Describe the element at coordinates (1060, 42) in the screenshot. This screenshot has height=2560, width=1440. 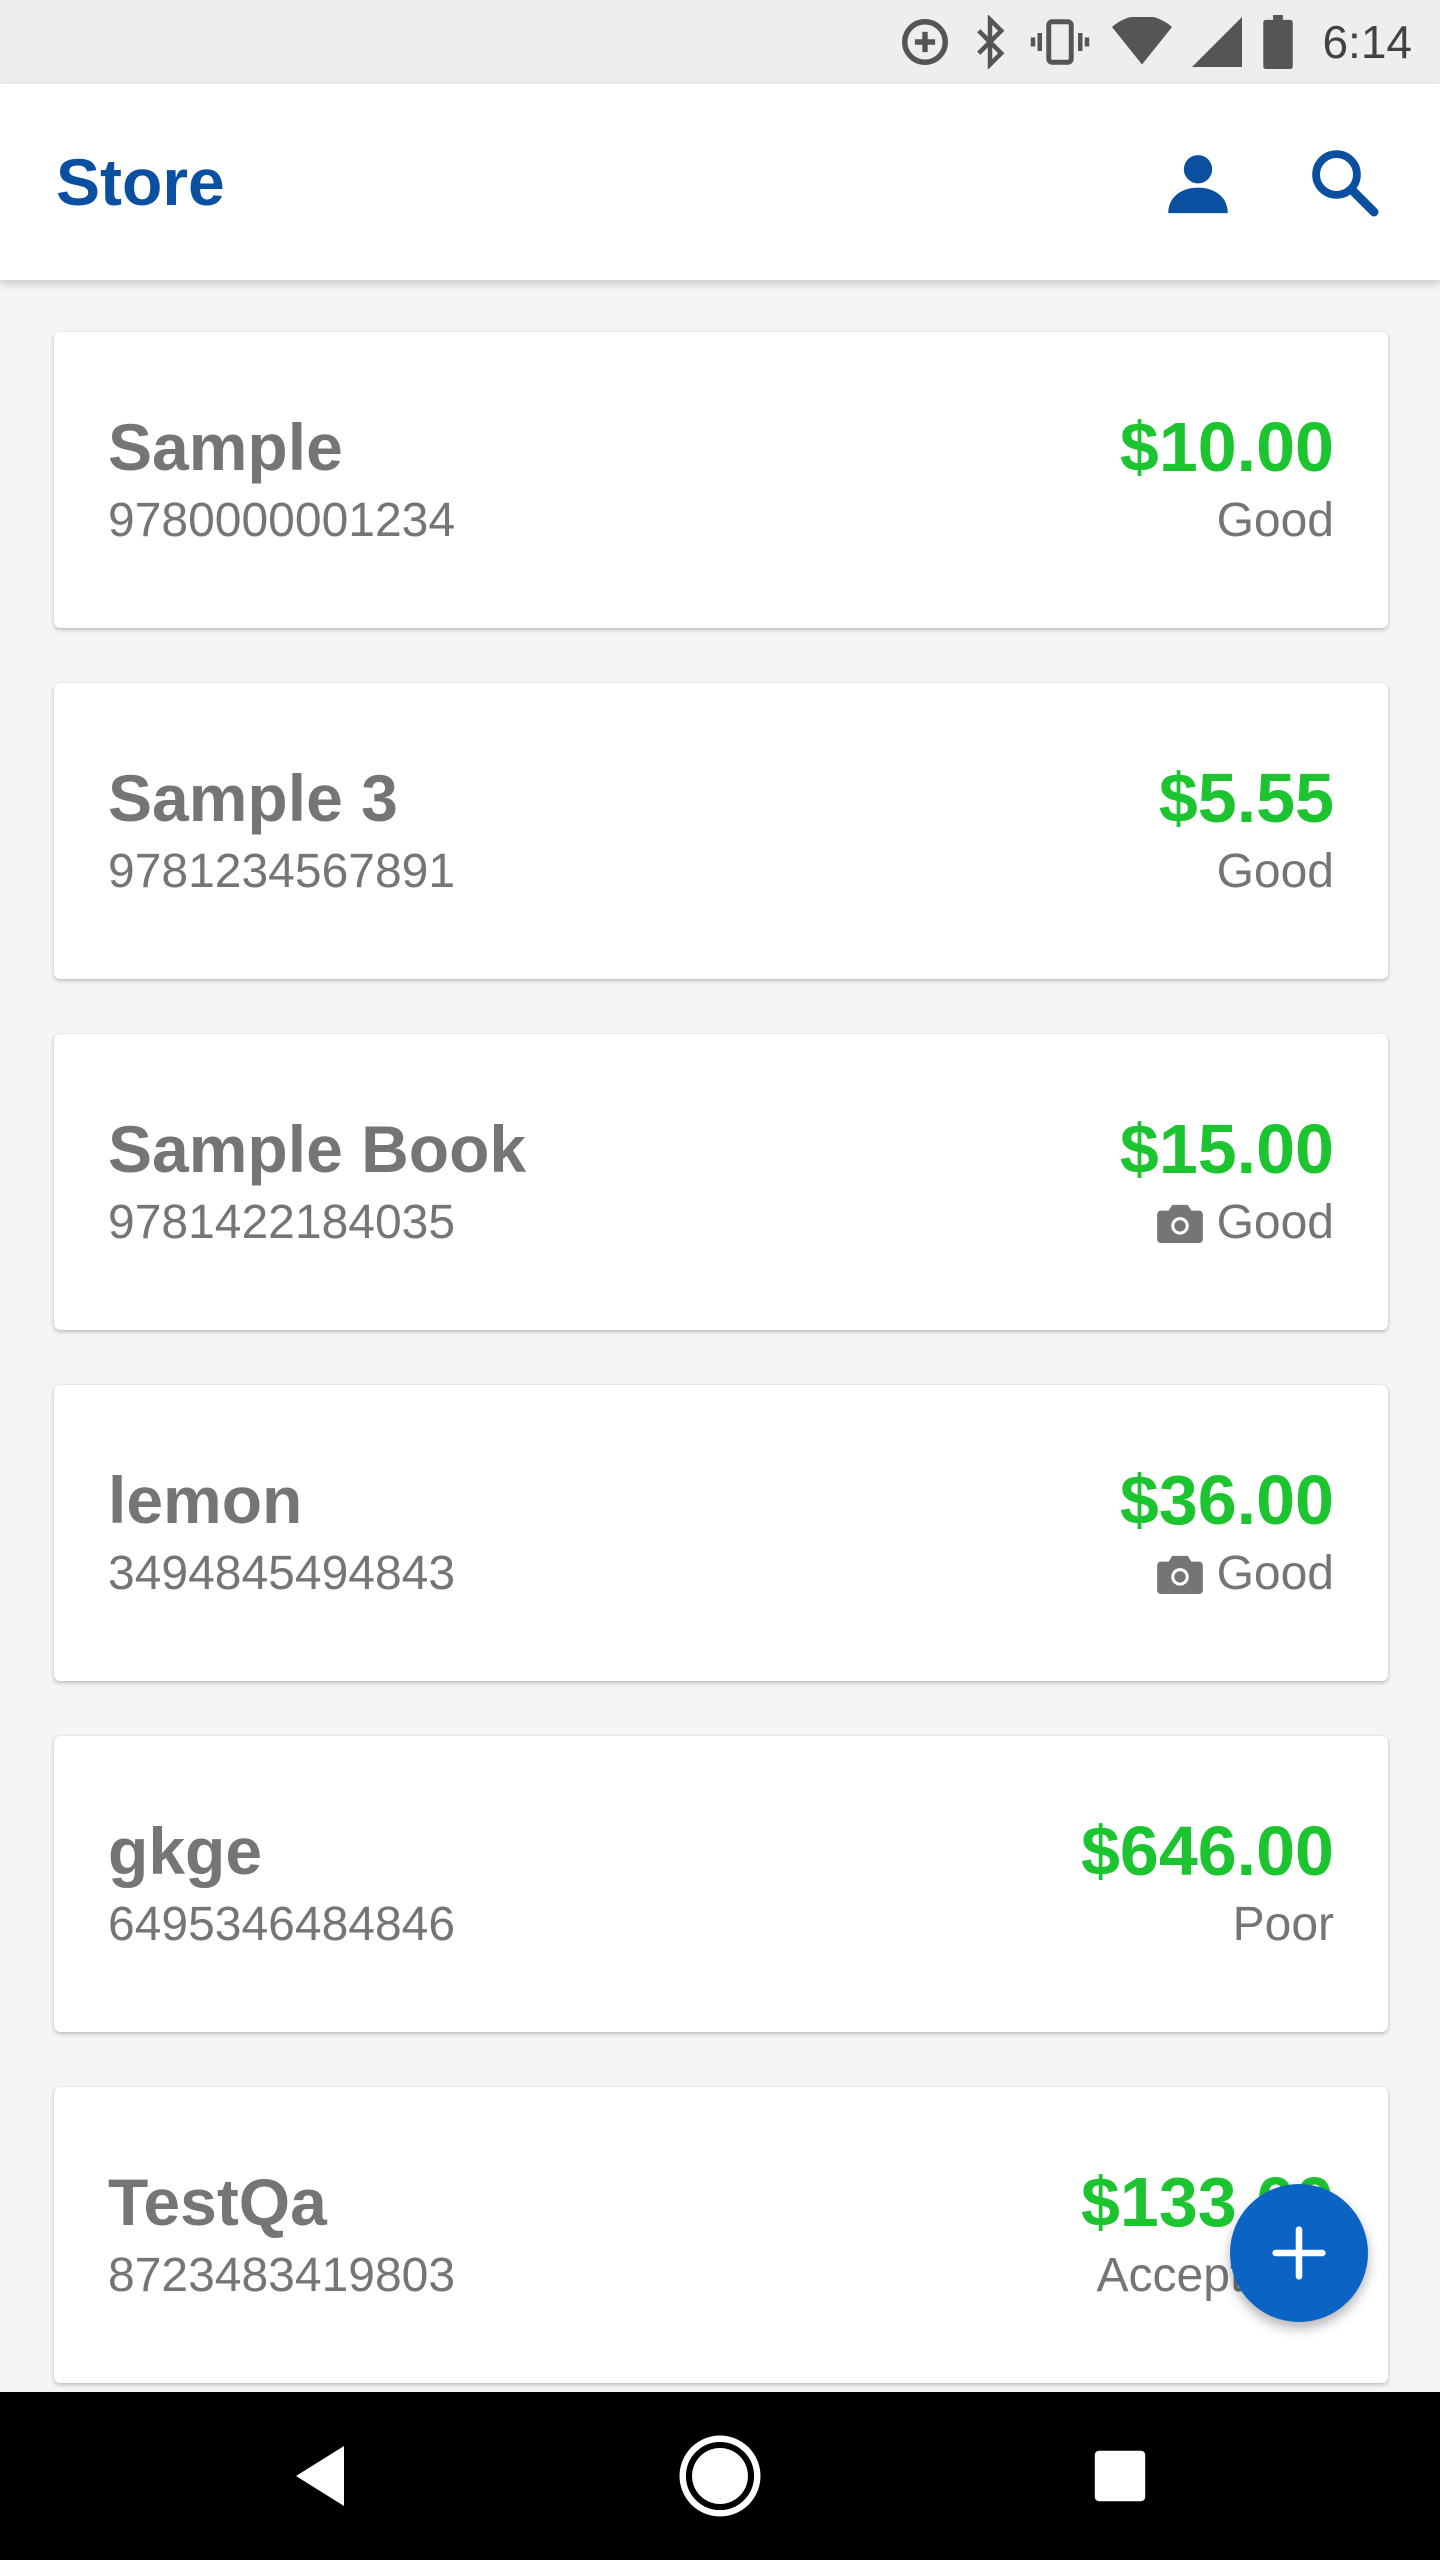
I see `vibrate-icon` at that location.